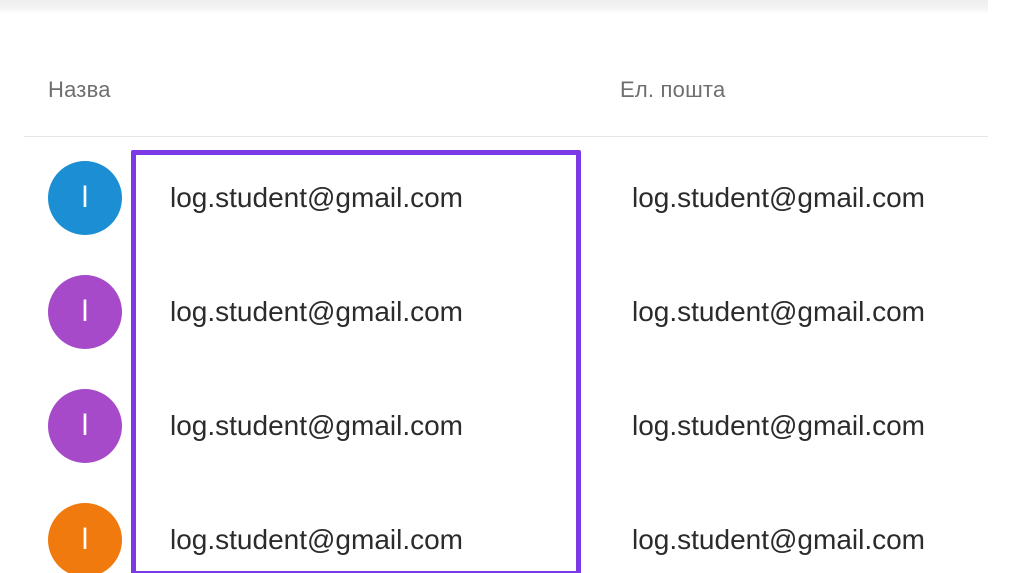  I want to click on column-header-email: Ел. пошта, so click(672, 90).